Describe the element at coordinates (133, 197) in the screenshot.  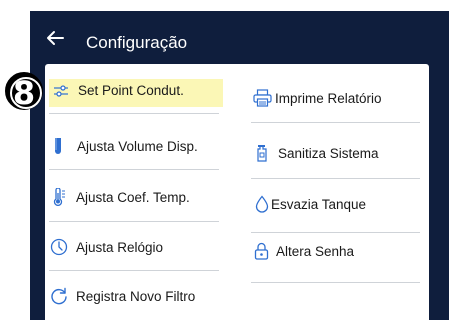
I see `menu-item-label: Ajusta Coef. Temp.` at that location.